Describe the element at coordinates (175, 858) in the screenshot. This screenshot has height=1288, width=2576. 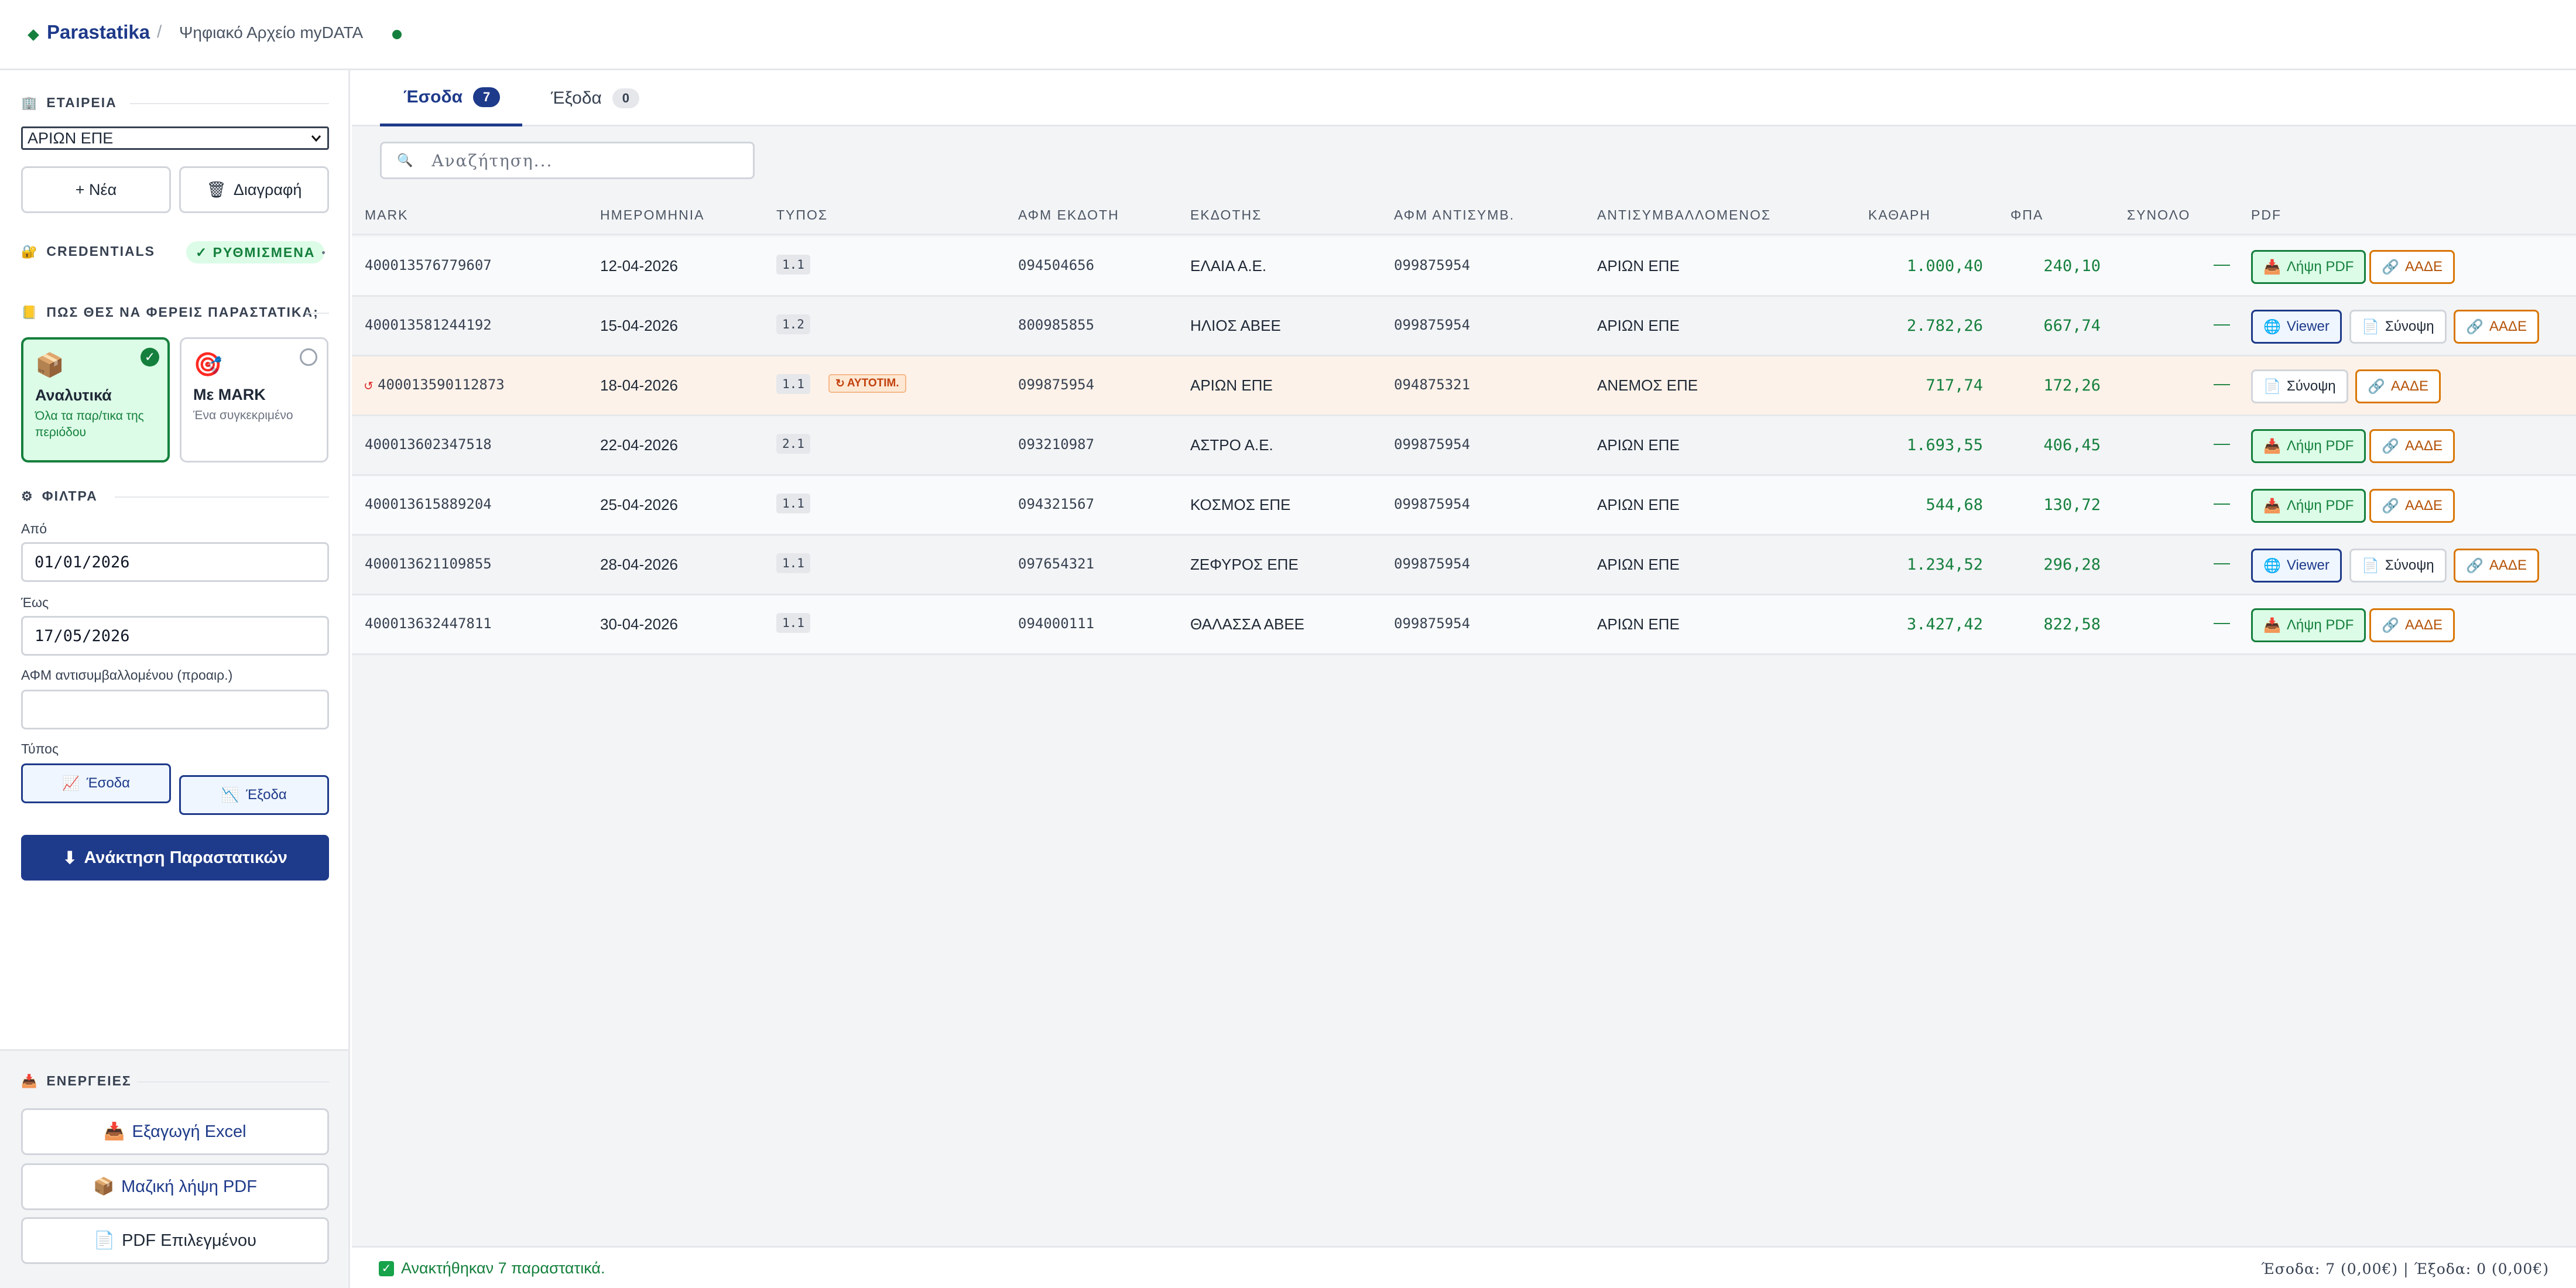
I see `fetch-documents-button: ⬇ Ανάκτηση Παραστατικών` at that location.